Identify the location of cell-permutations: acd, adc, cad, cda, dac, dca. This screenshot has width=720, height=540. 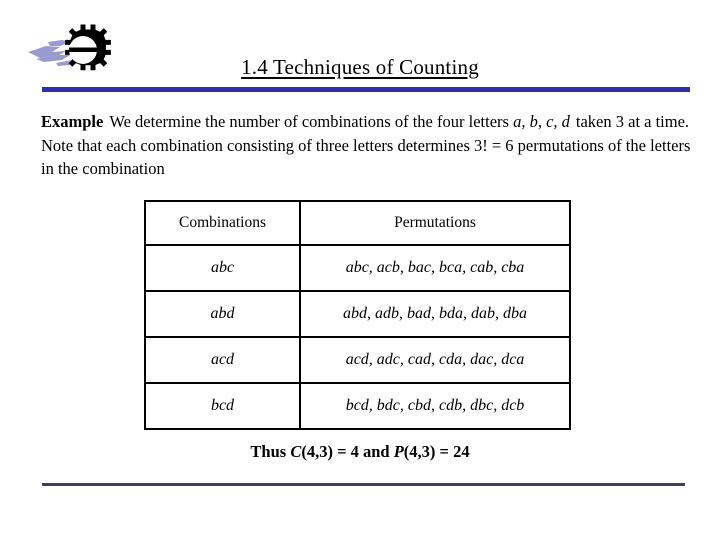
(435, 360).